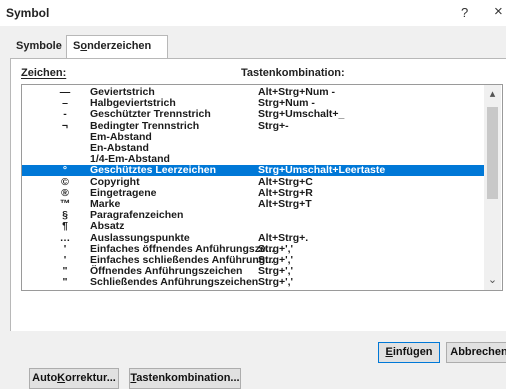 The image size is (506, 389). What do you see at coordinates (492, 153) in the screenshot?
I see `scrollbar-thumb` at bounding box center [492, 153].